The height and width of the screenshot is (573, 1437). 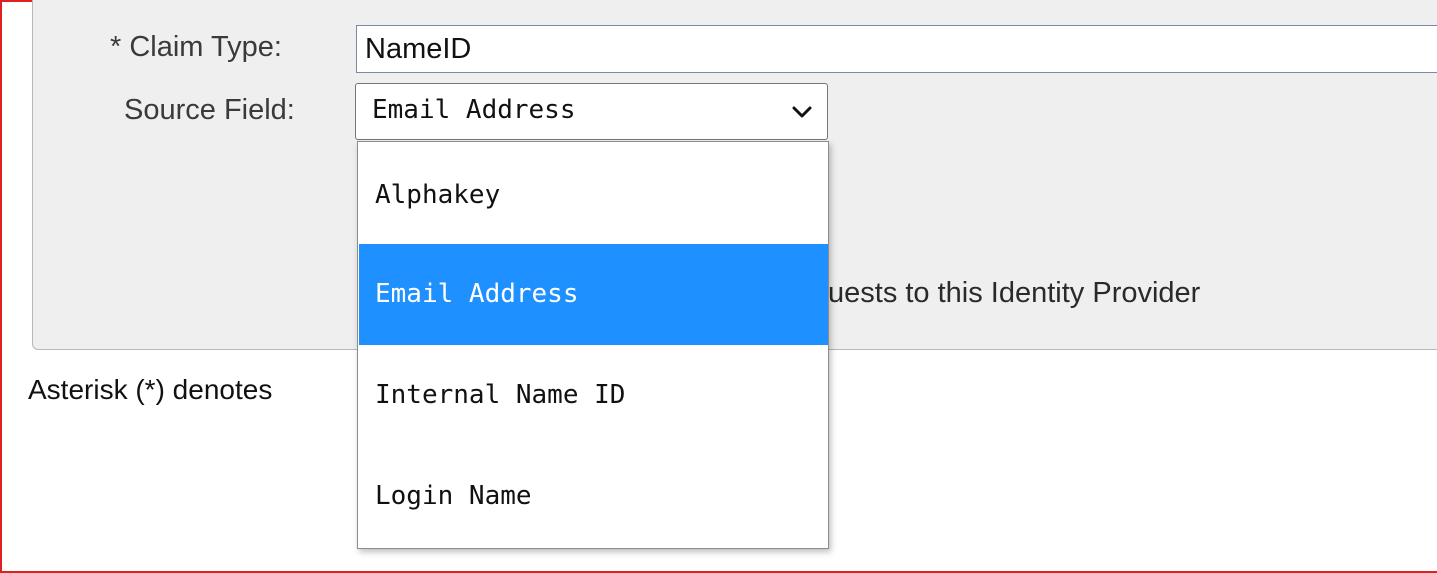 What do you see at coordinates (196, 47) in the screenshot?
I see `claim-type-label: * Claim Type:` at bounding box center [196, 47].